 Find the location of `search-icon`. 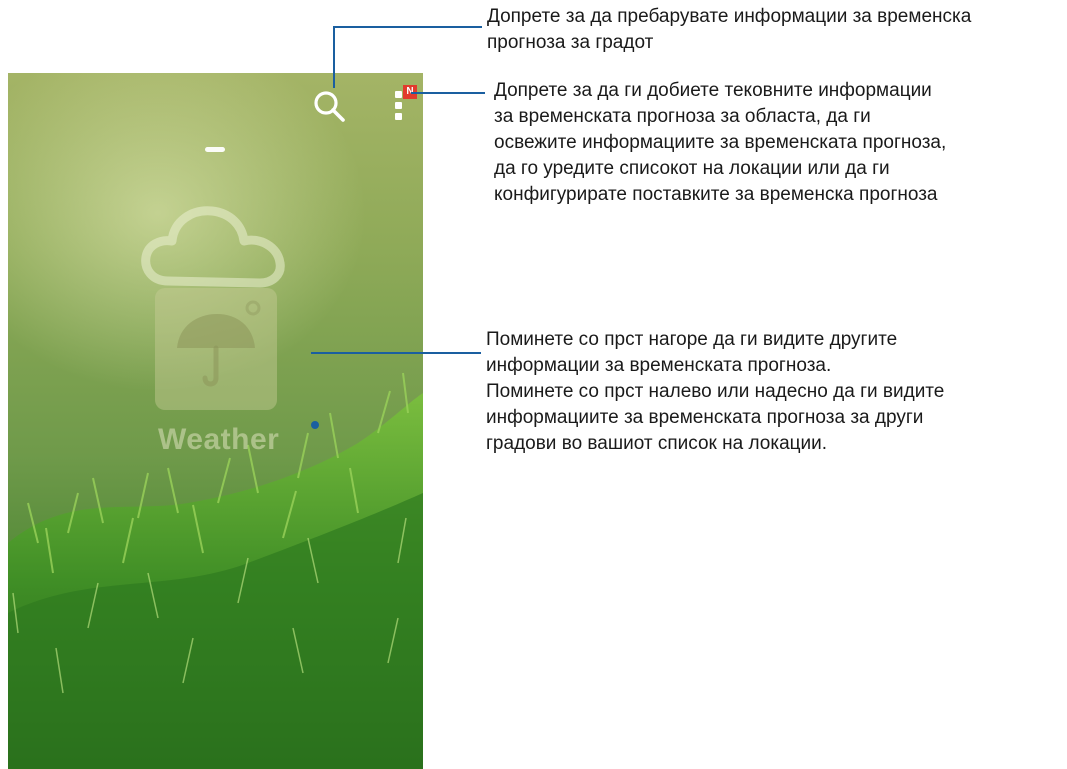

search-icon is located at coordinates (329, 106).